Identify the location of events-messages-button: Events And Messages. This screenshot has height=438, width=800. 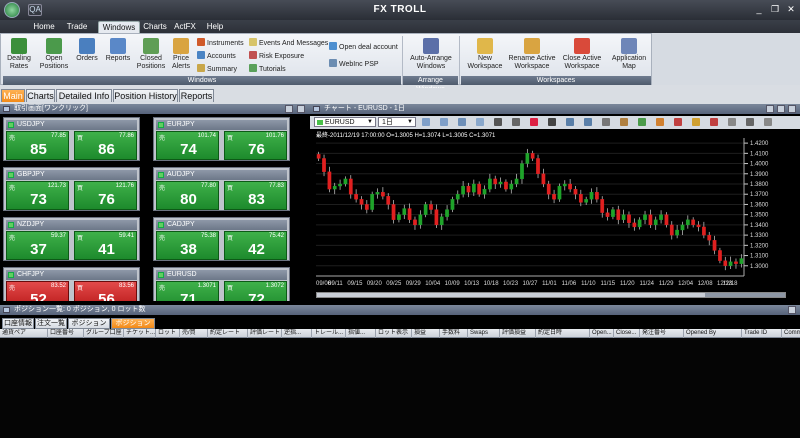
(288, 43).